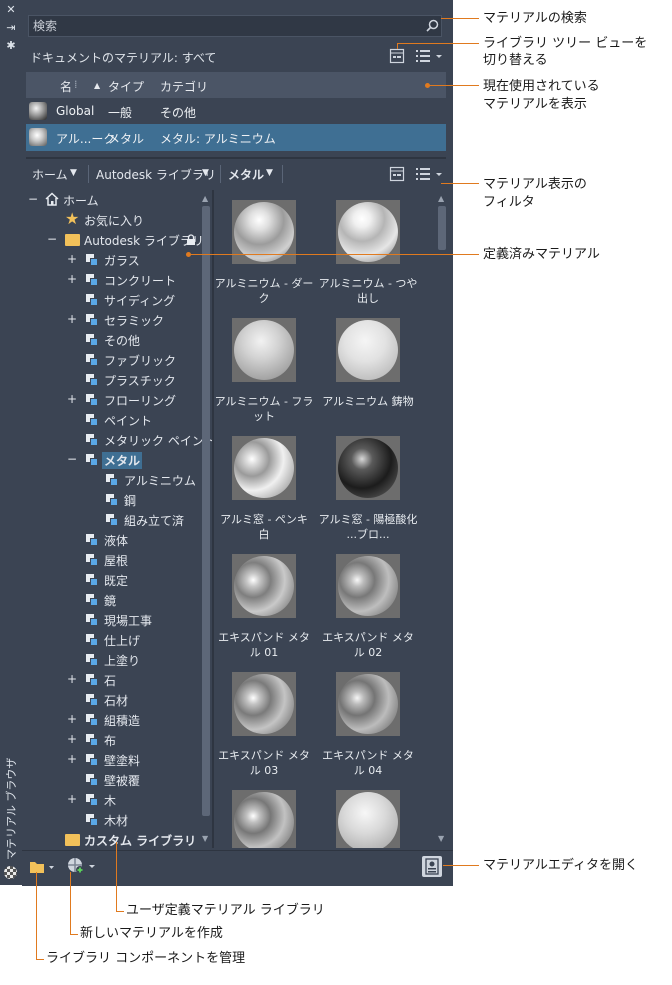  Describe the element at coordinates (11, 46) in the screenshot. I see `settings-icon: ✱` at that location.